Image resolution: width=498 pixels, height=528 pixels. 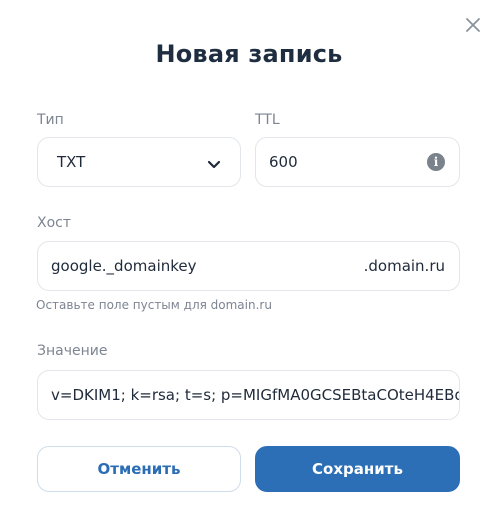 I want to click on dialog-title: Новая запись, so click(x=249, y=54).